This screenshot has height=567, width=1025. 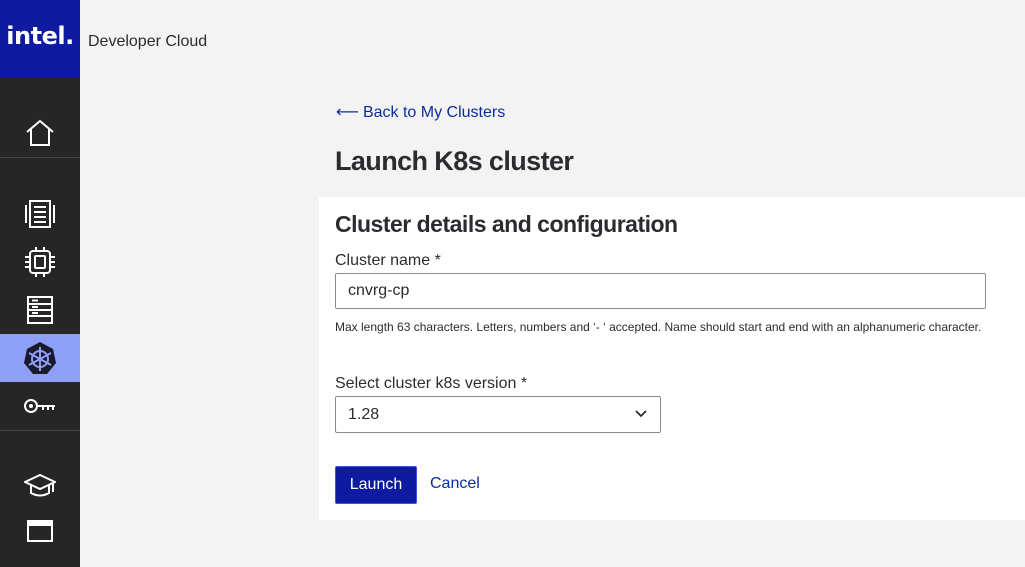 I want to click on page-title: Launch K8s cluster, so click(x=454, y=161).